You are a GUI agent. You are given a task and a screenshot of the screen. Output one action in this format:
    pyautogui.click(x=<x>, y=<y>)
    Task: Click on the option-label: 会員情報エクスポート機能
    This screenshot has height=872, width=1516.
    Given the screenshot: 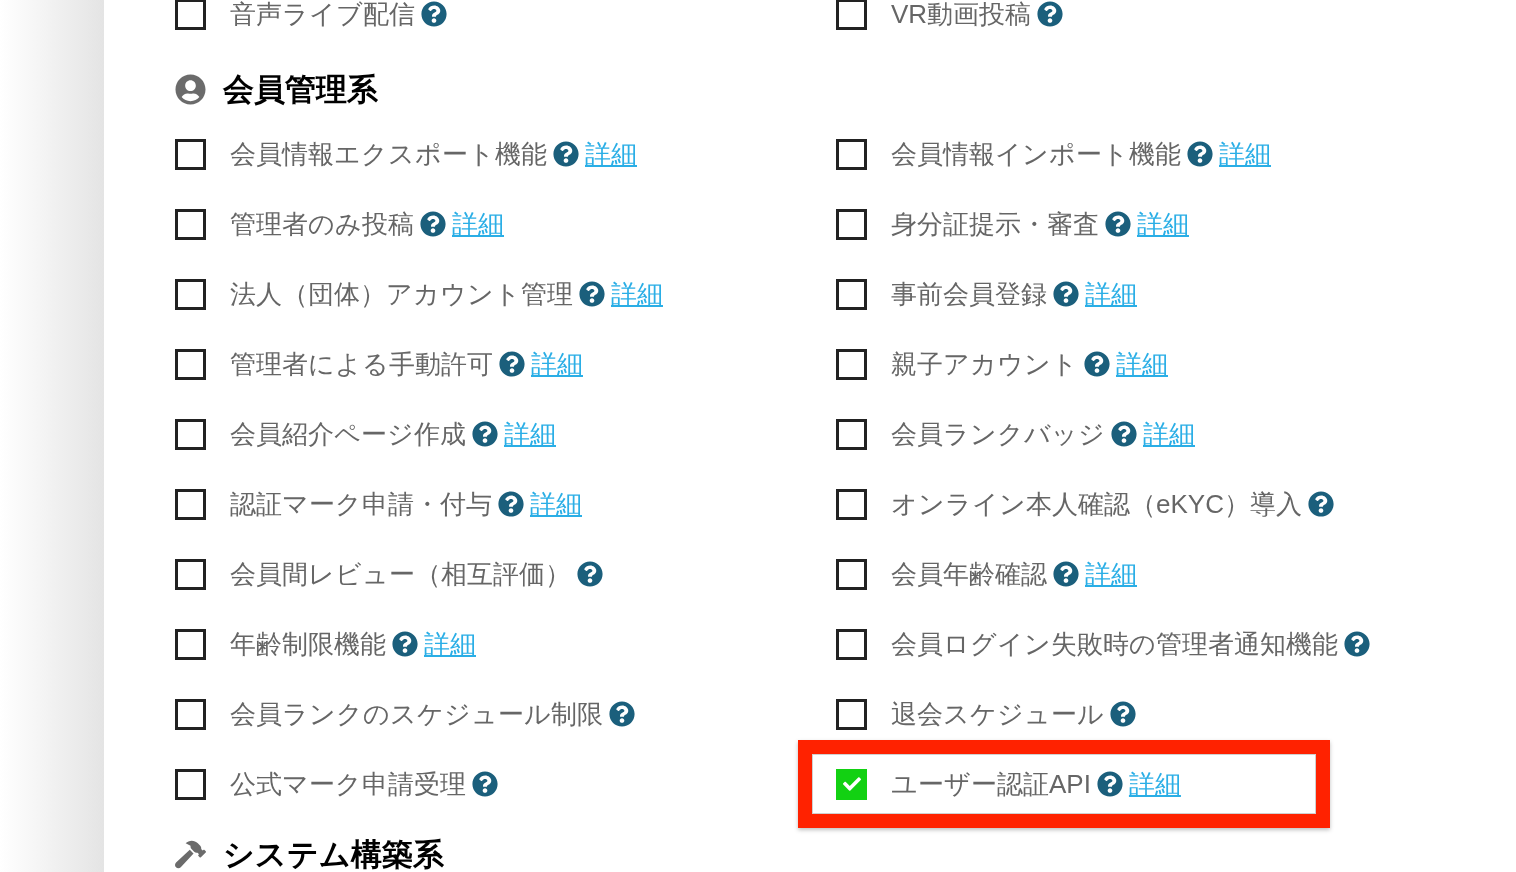 What is the action you would take?
    pyautogui.click(x=388, y=154)
    